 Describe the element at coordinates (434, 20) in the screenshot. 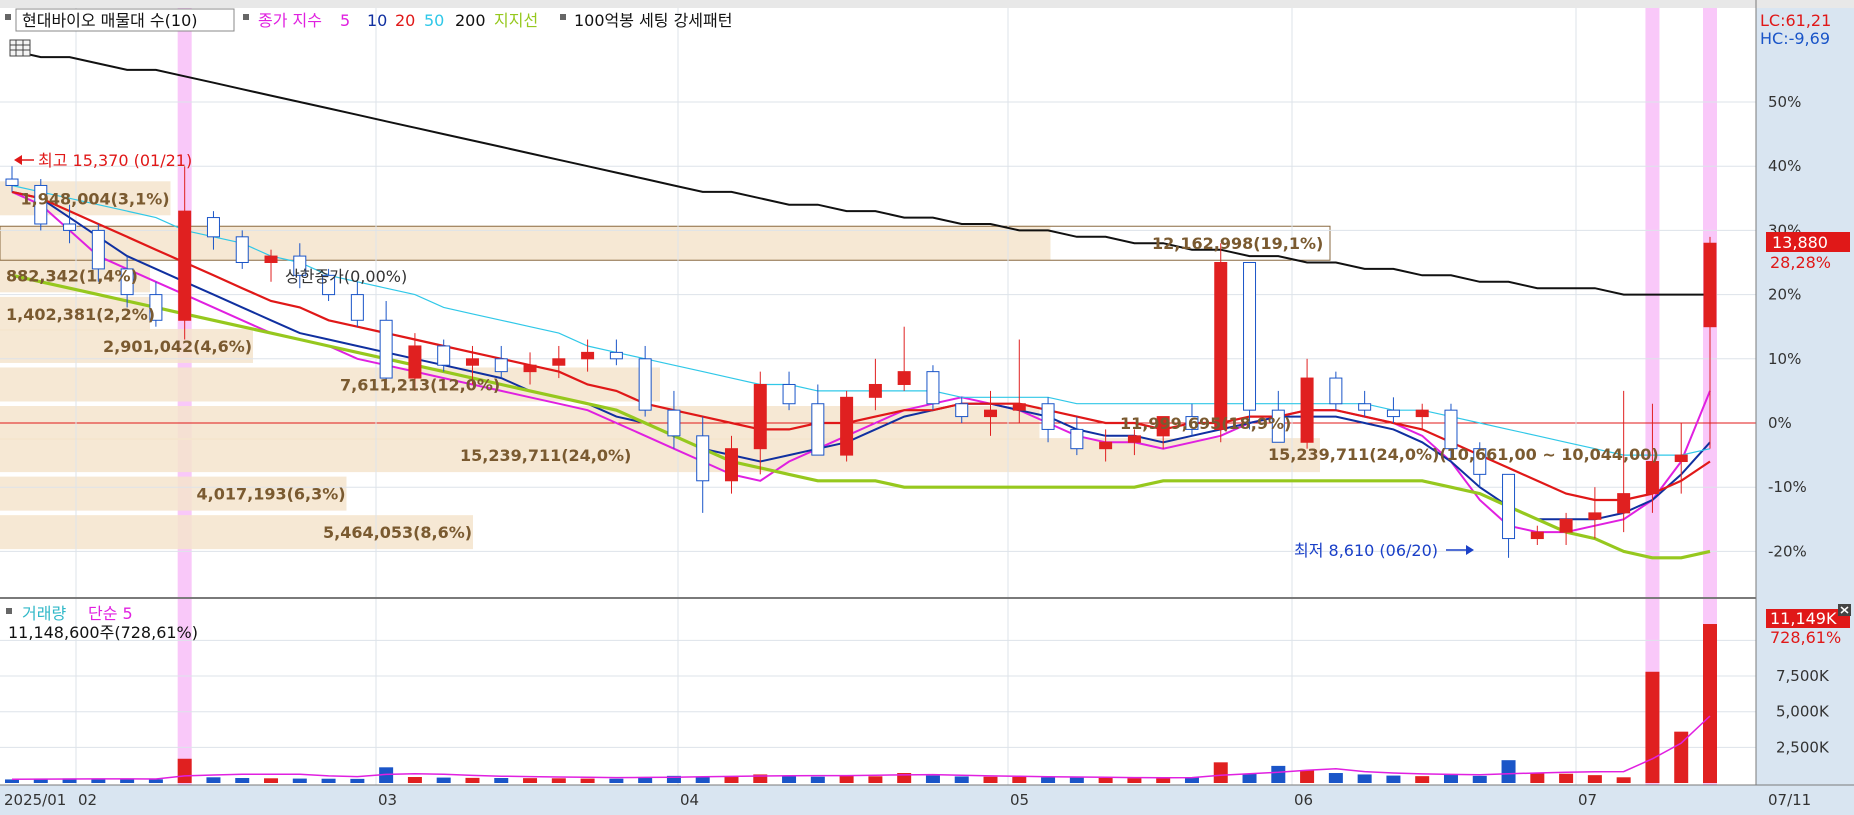

I see `ma50-legend: 50` at that location.